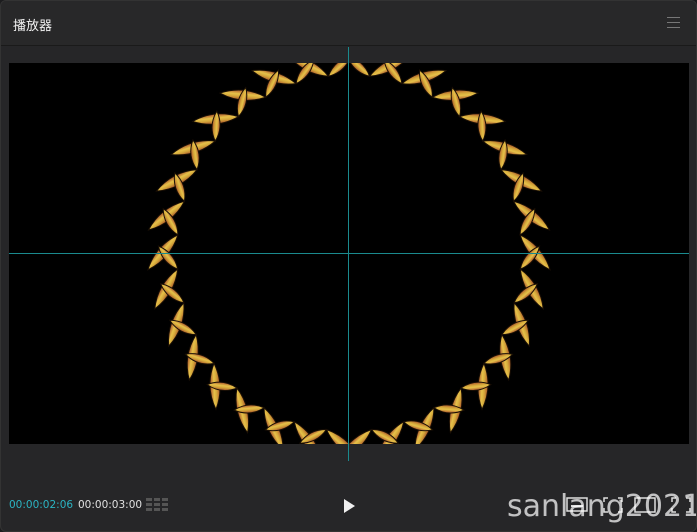  What do you see at coordinates (339, 70) in the screenshot?
I see `laurel-leaf` at bounding box center [339, 70].